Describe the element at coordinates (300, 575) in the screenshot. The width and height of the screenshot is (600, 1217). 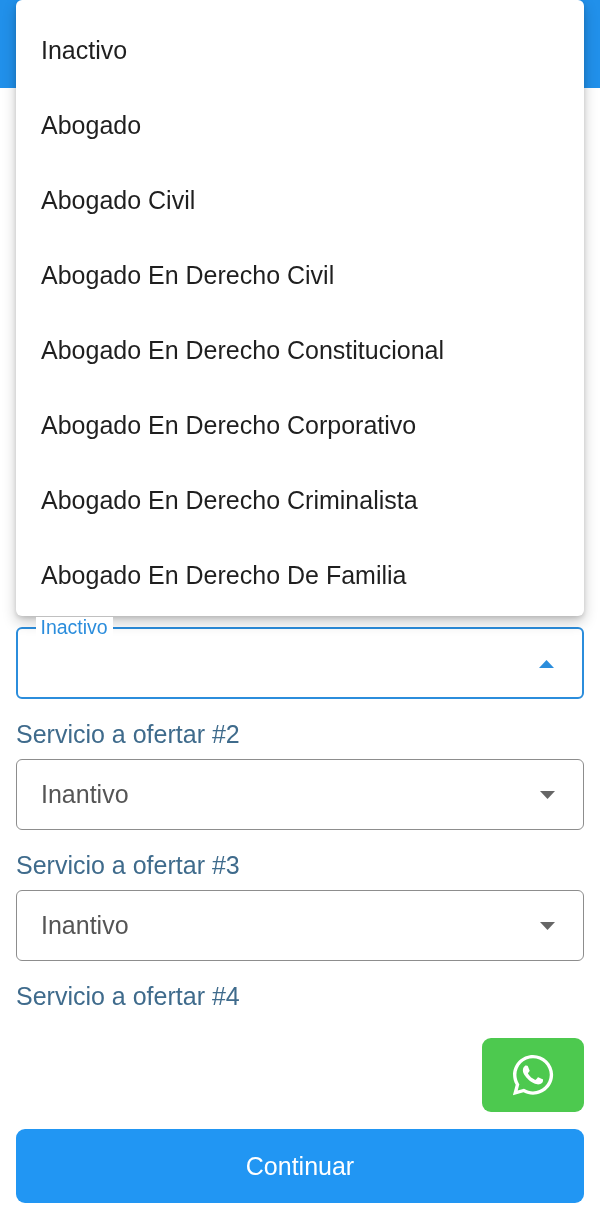
I see `menu-option: Abogado En Derecho De Familia` at that location.